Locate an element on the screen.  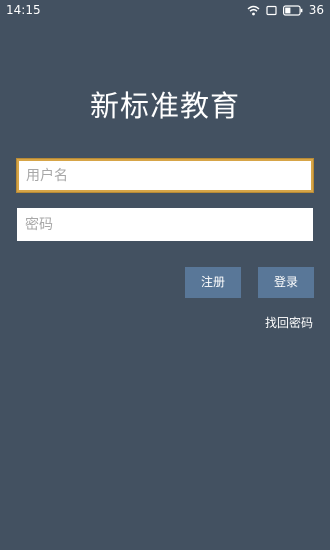
app-title: 新标准教育 is located at coordinates (164, 106).